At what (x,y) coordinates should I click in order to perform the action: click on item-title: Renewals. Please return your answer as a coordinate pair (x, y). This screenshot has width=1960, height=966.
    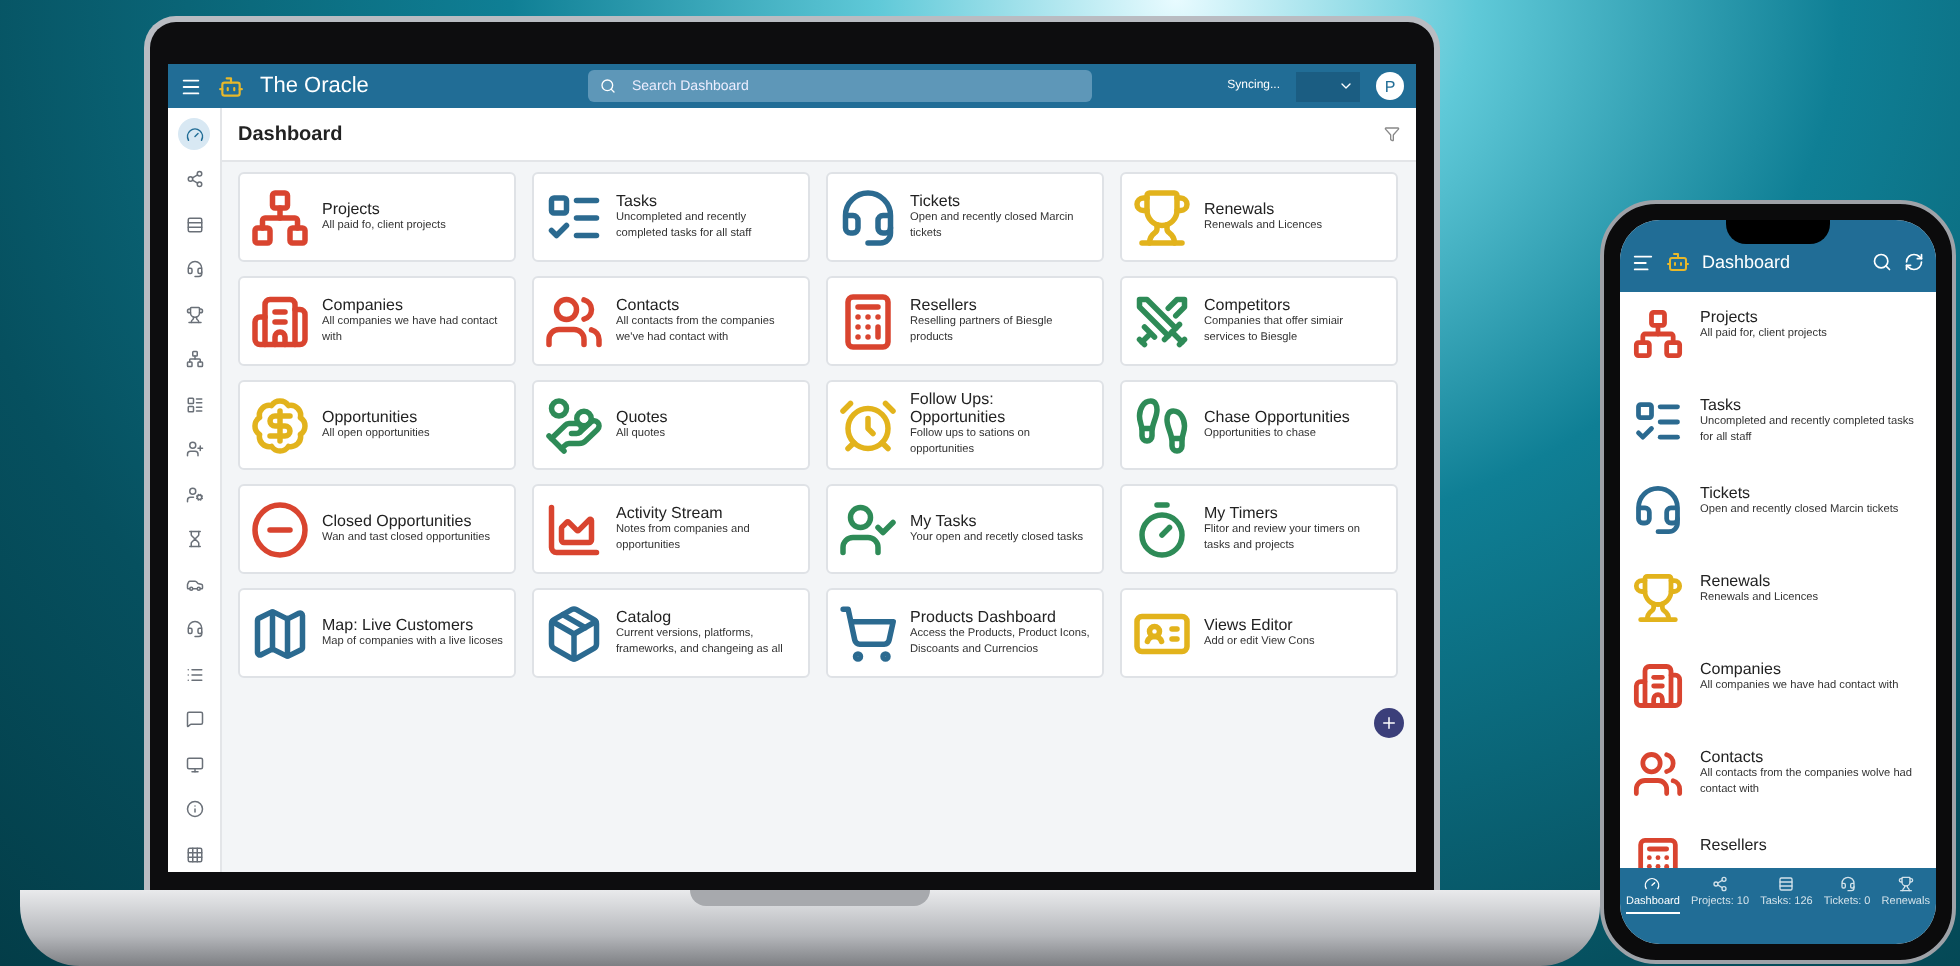
    Looking at the image, I should click on (1736, 581).